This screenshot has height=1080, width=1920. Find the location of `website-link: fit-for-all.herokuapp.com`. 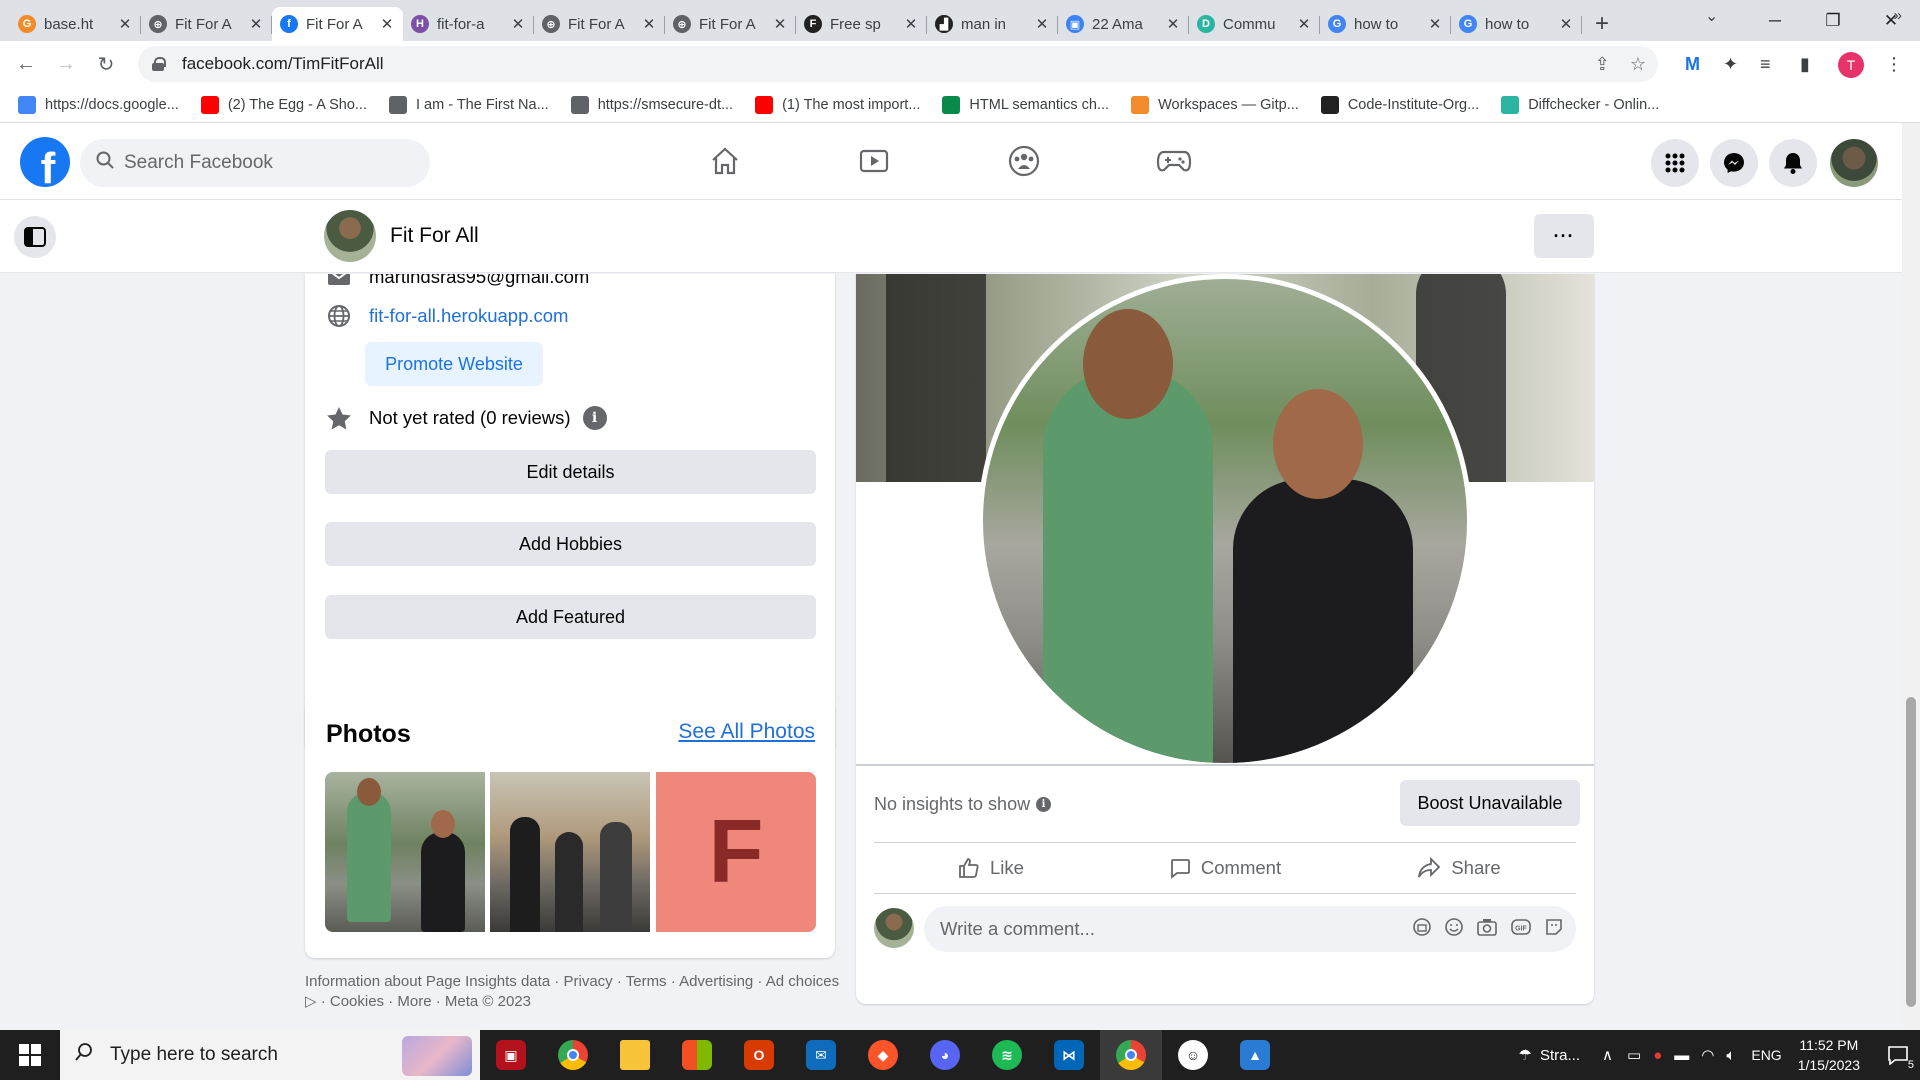

website-link: fit-for-all.herokuapp.com is located at coordinates (468, 316).